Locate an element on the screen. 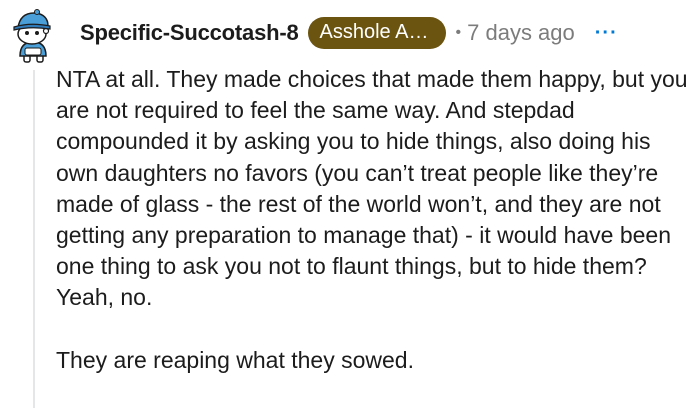 This screenshot has height=408, width=700. username-link: Specific-Succotash-8 is located at coordinates (189, 33).